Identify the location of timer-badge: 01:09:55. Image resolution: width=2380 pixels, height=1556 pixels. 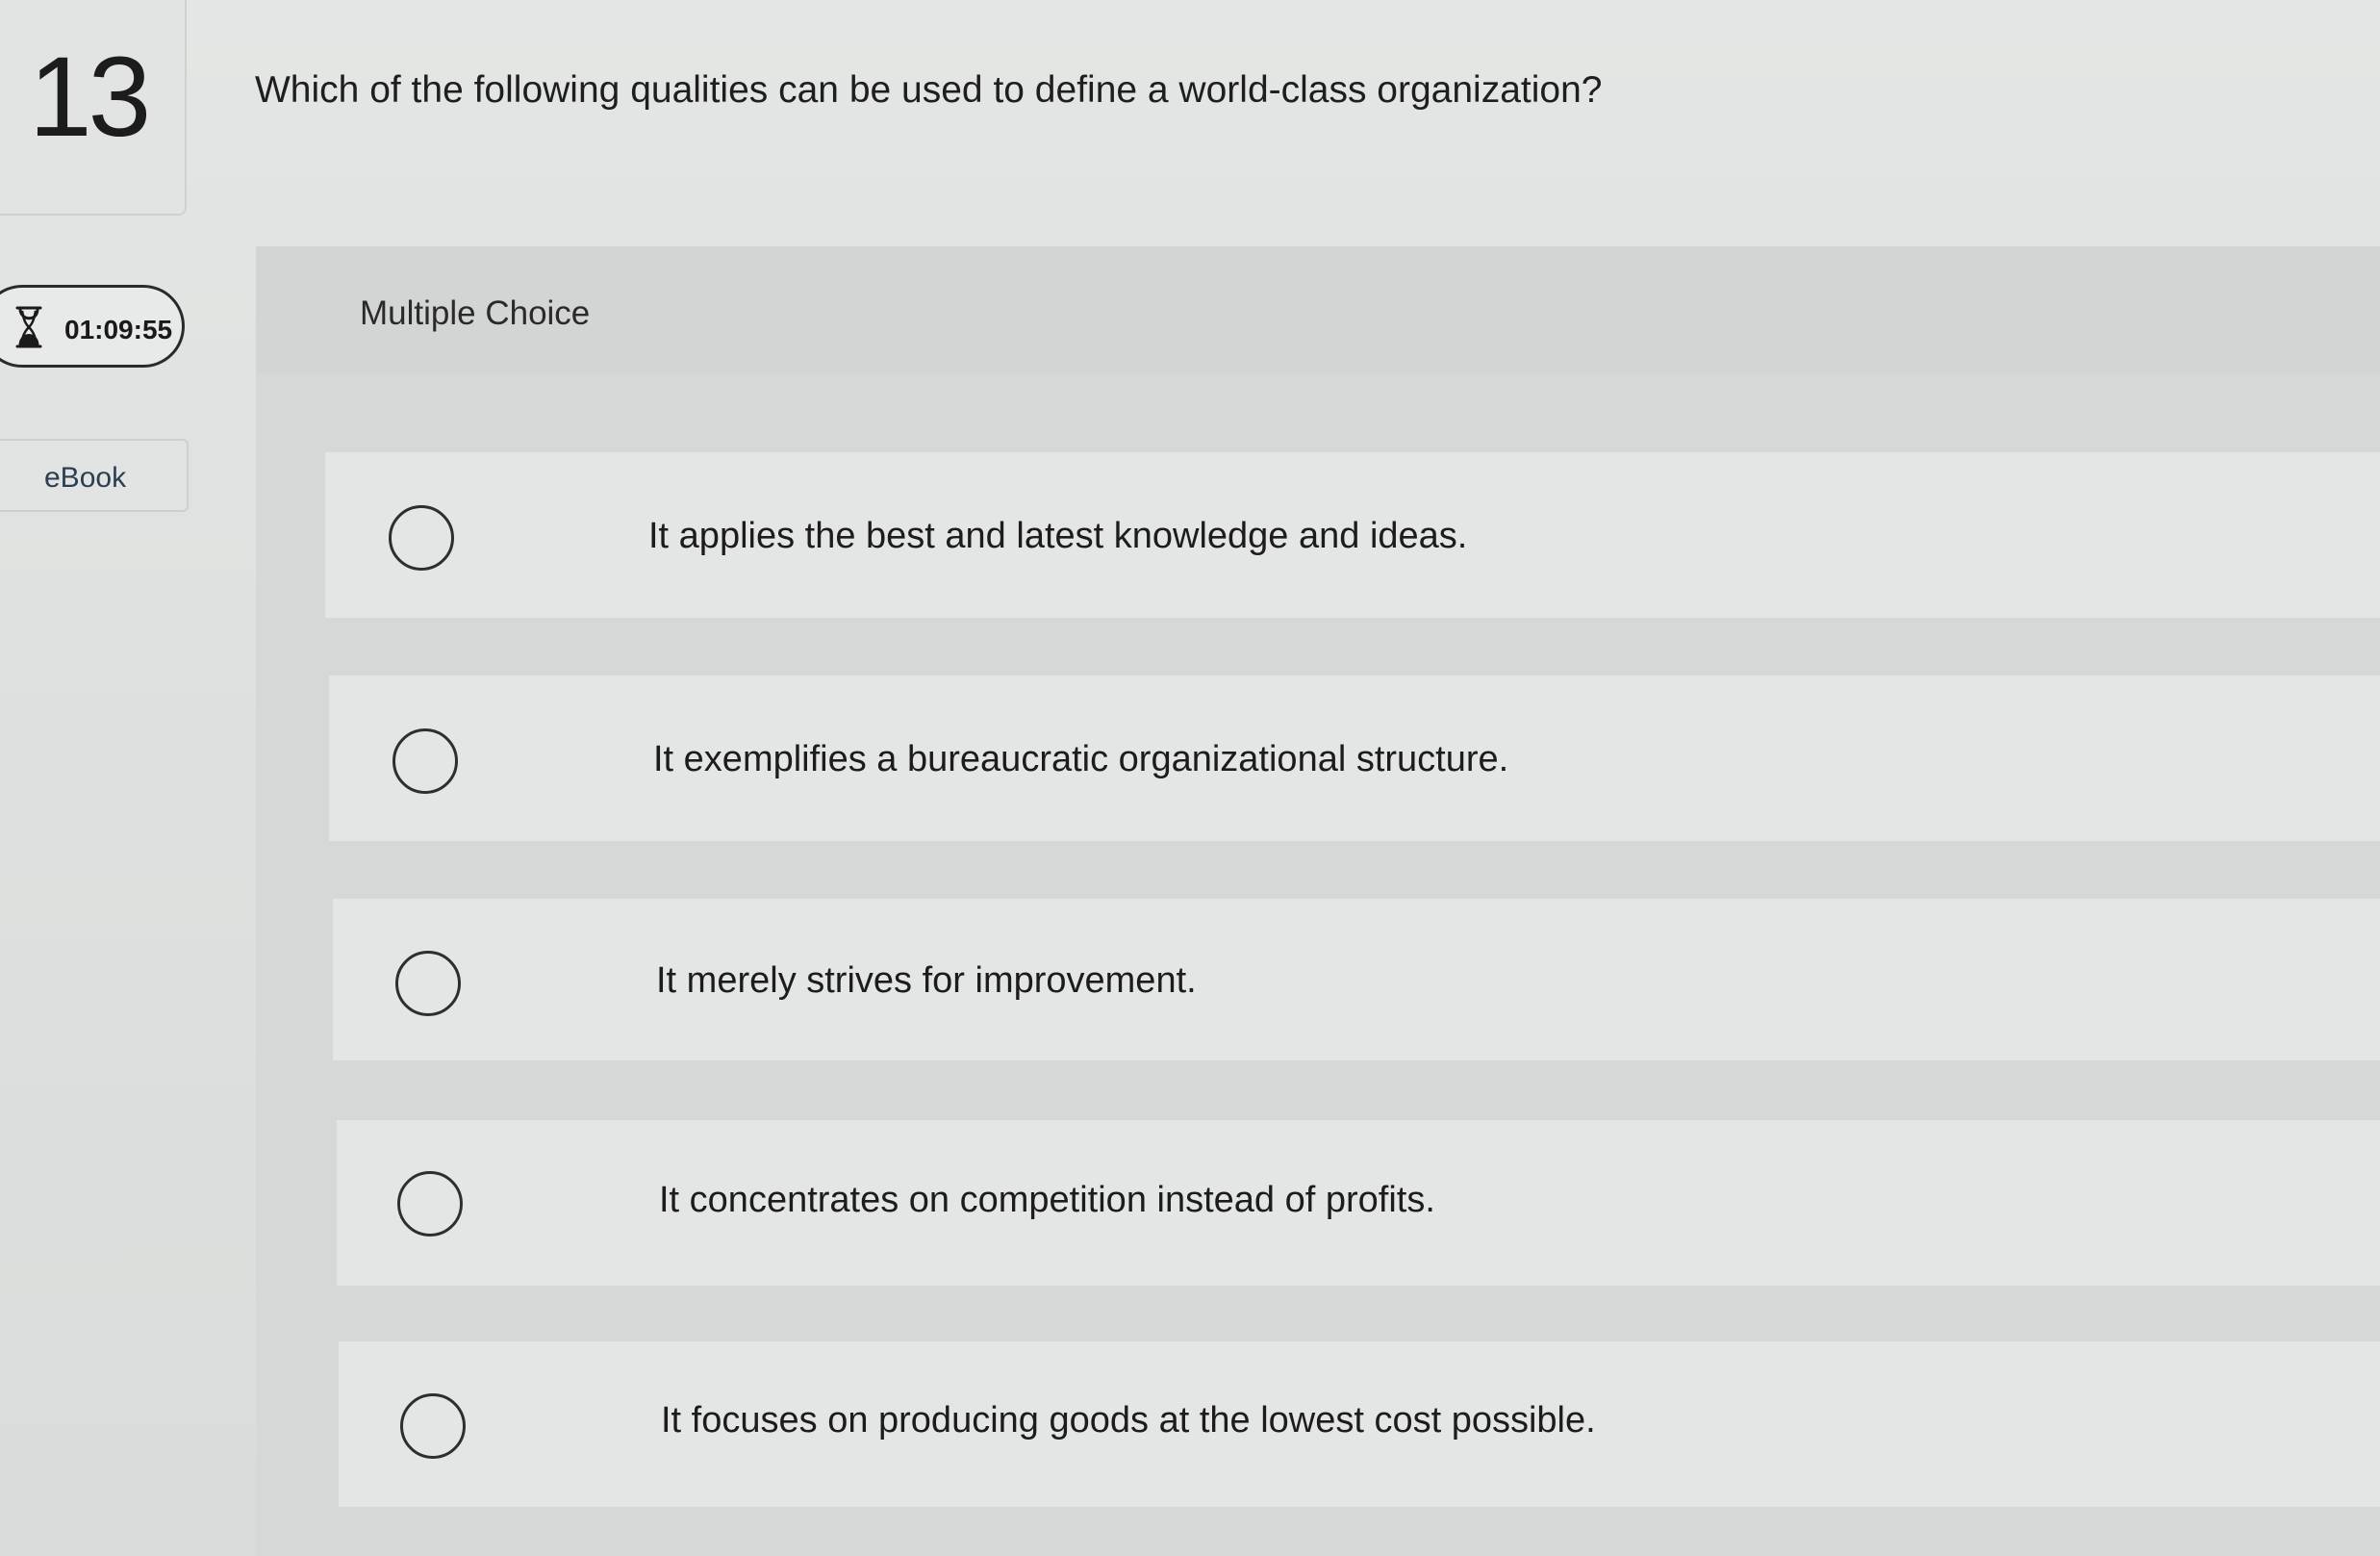
(93, 326).